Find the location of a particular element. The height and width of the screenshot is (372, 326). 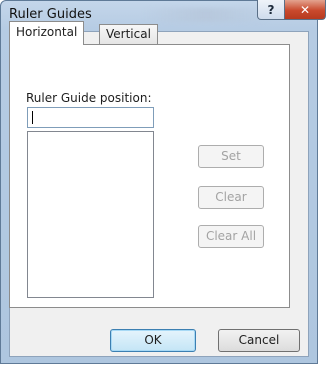

ruler-guide-position-input is located at coordinates (90, 117).